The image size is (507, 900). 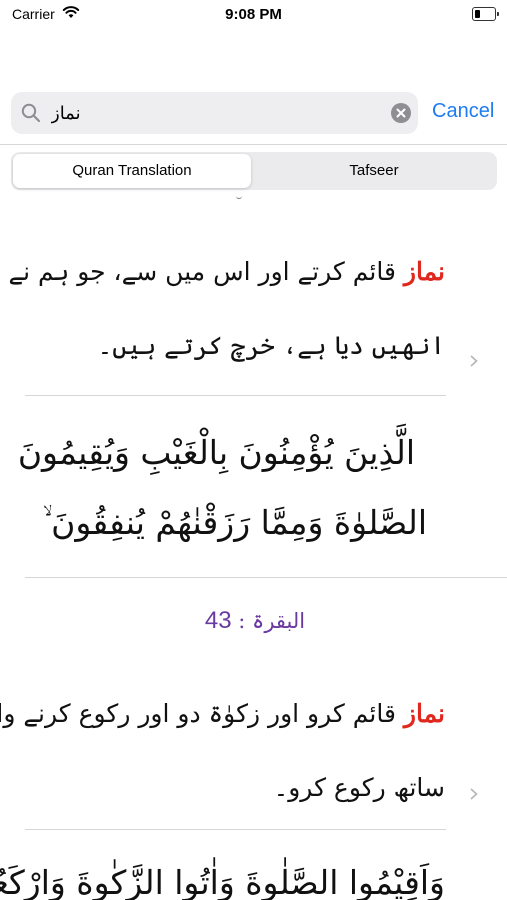 What do you see at coordinates (226, 271) in the screenshot?
I see `translation-line: نماز قائم کرتے اور اس میں سے، جو ہم نے` at bounding box center [226, 271].